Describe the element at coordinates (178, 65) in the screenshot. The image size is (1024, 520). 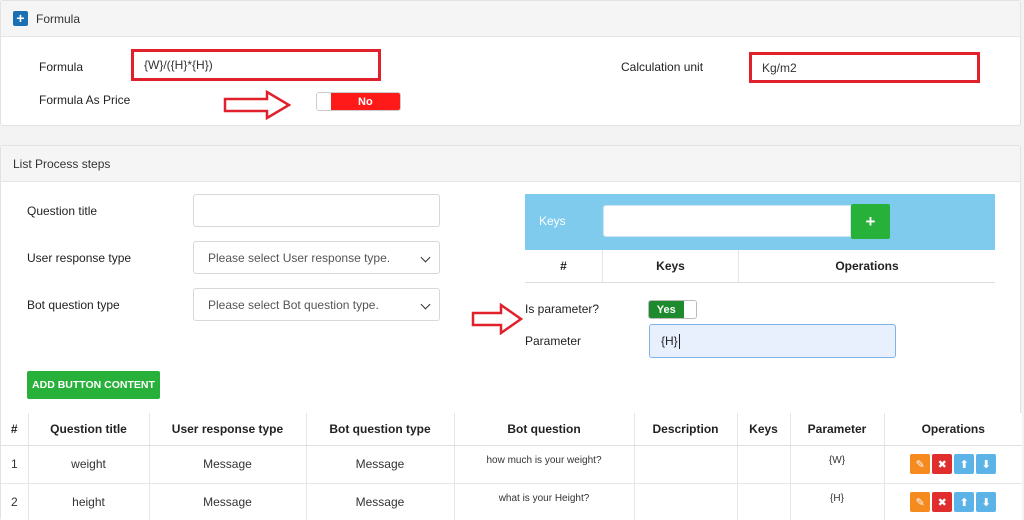
I see `formula-input-value: {W}/({H}*{H})` at that location.